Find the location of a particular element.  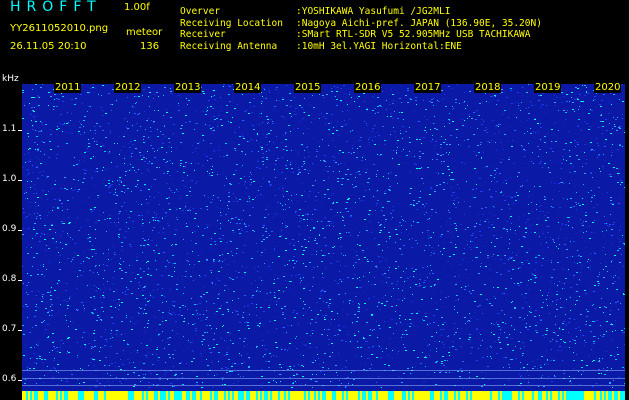

minute-label: 2018 is located at coordinates (488, 87).